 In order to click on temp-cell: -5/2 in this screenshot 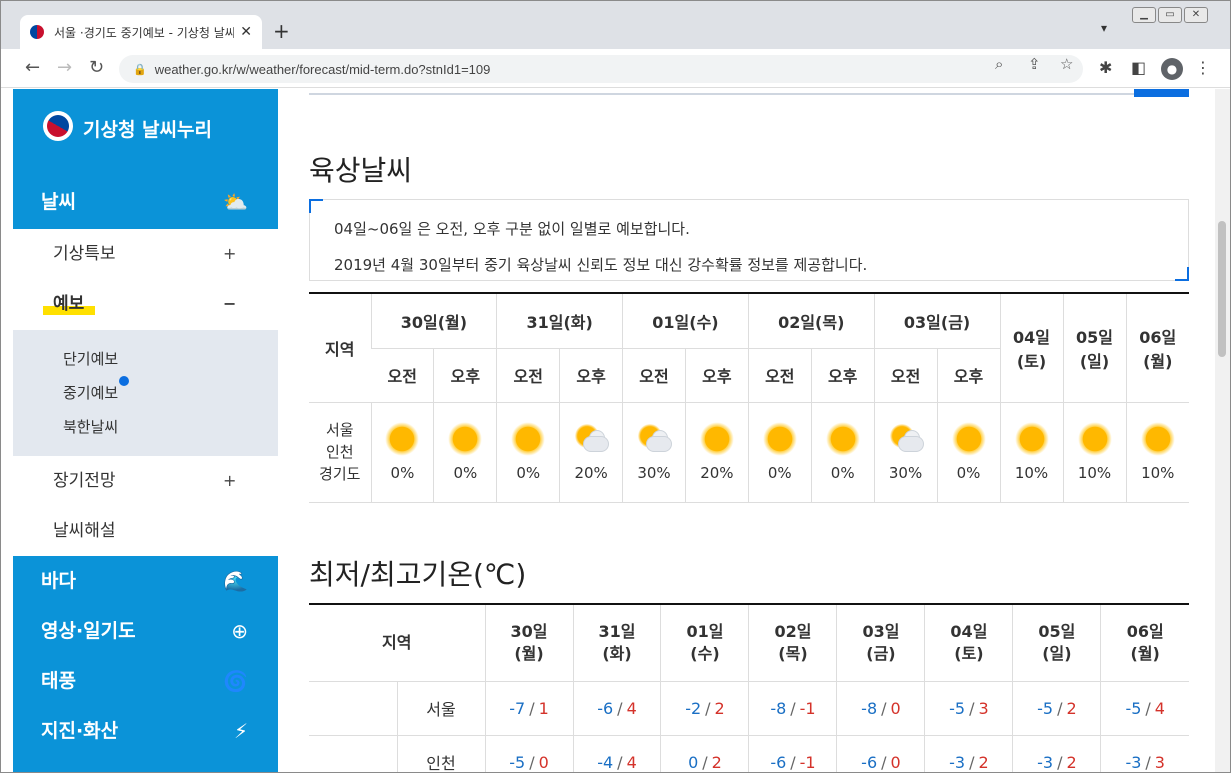, I will do `click(1056, 708)`.